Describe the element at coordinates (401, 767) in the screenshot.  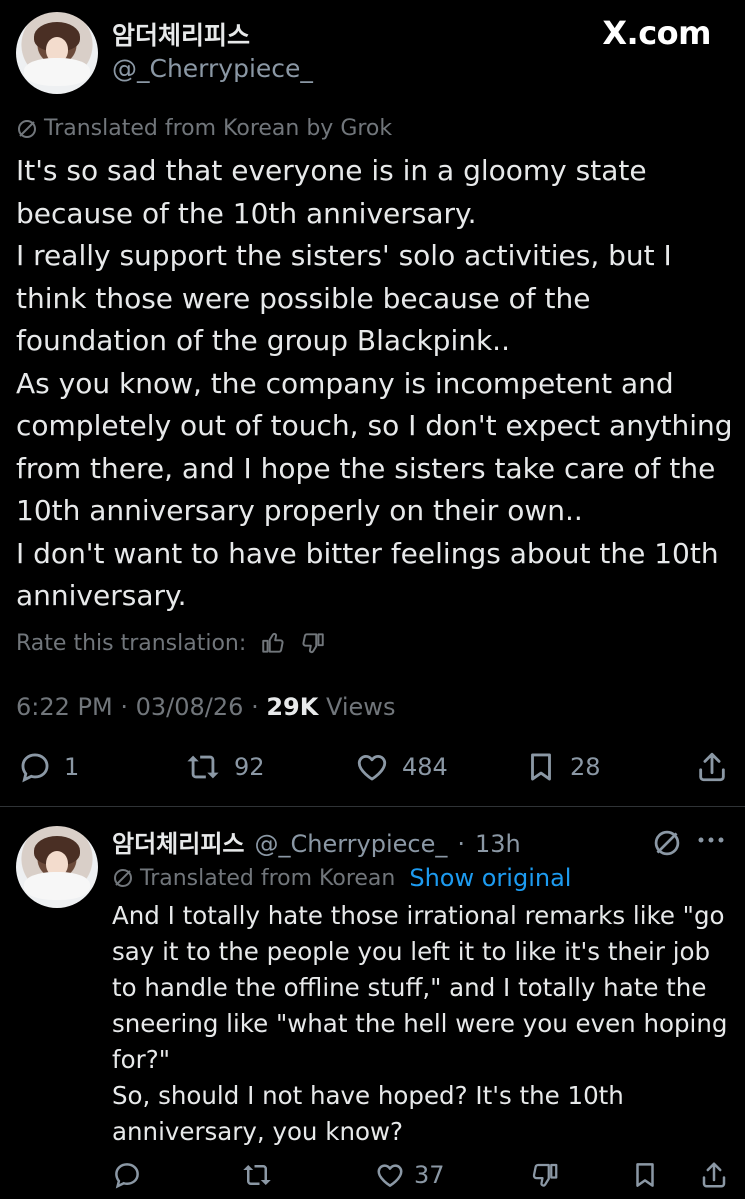
I see `like-button: 484` at that location.